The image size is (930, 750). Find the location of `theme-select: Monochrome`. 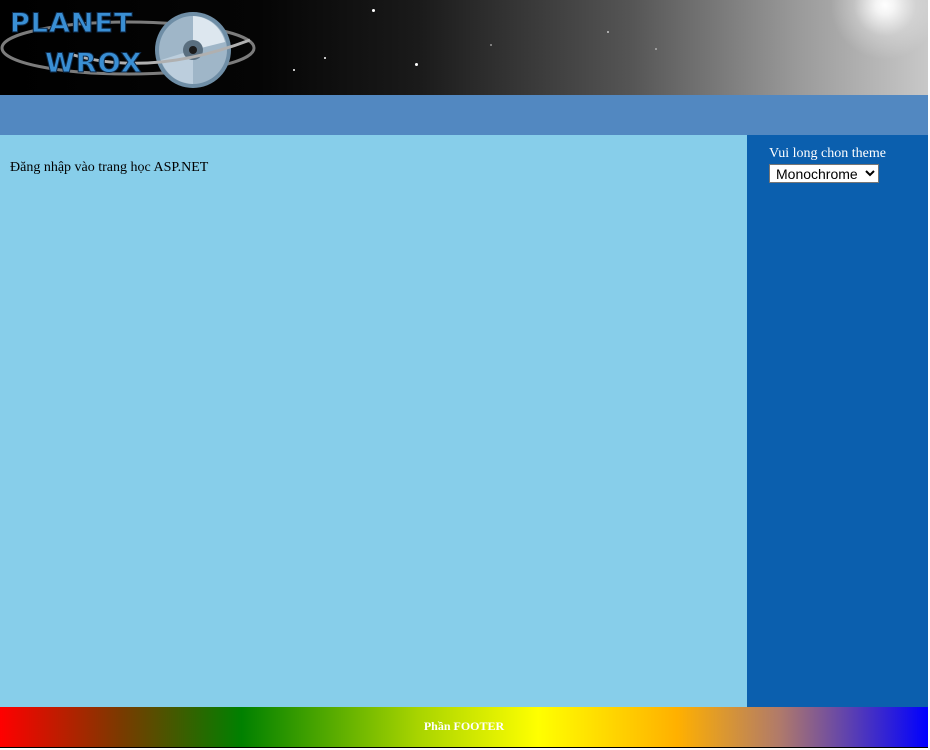

theme-select: Monochrome is located at coordinates (824, 173).